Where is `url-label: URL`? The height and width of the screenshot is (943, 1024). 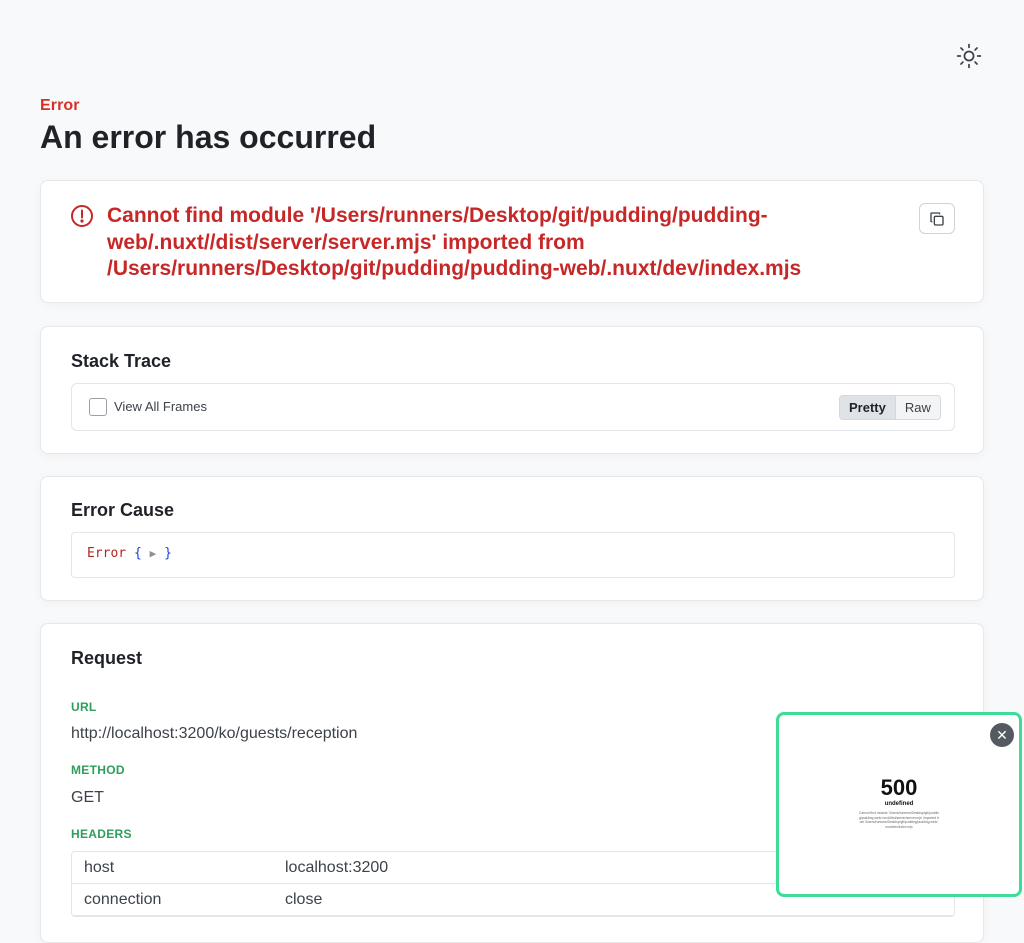 url-label: URL is located at coordinates (84, 707).